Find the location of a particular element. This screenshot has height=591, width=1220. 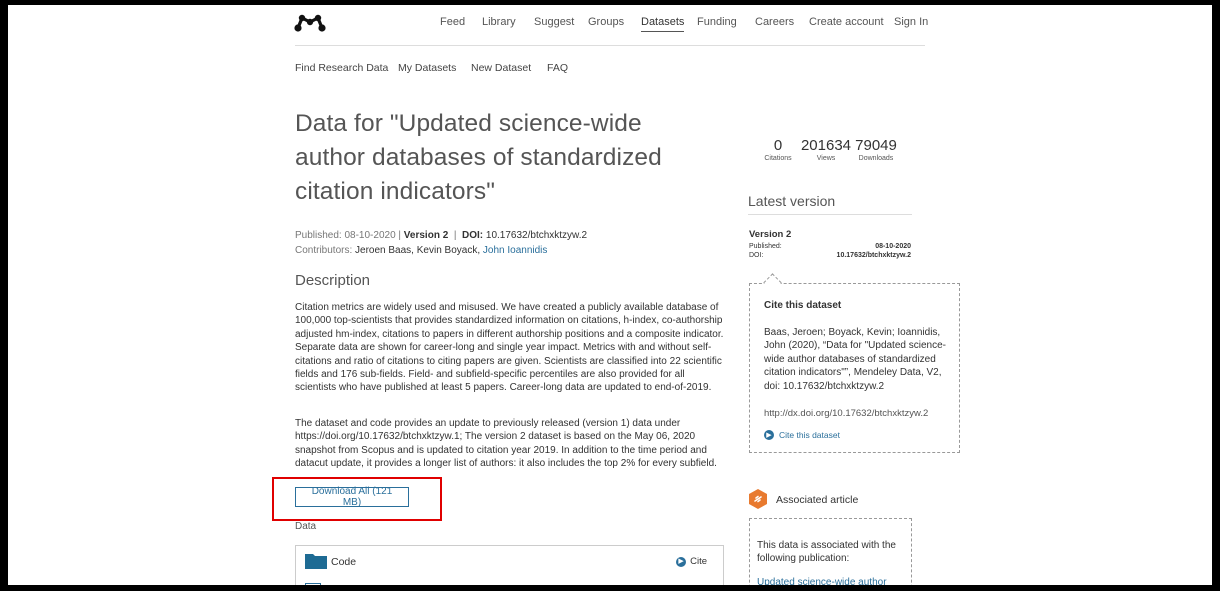

stat-views: 201634 Views is located at coordinates (826, 149).